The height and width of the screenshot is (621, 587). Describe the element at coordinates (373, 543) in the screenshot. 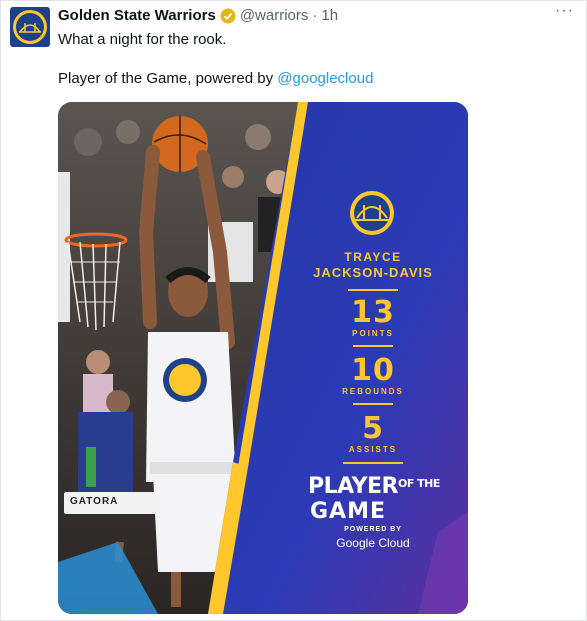

I see `sponsor-name: Google Cloud` at that location.